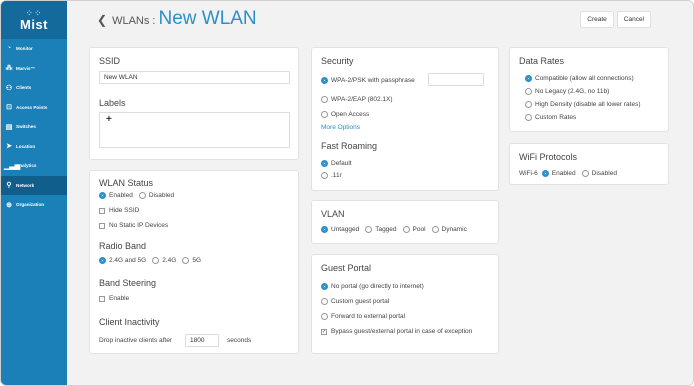  I want to click on vlan-dynamic-radio, so click(435, 229).